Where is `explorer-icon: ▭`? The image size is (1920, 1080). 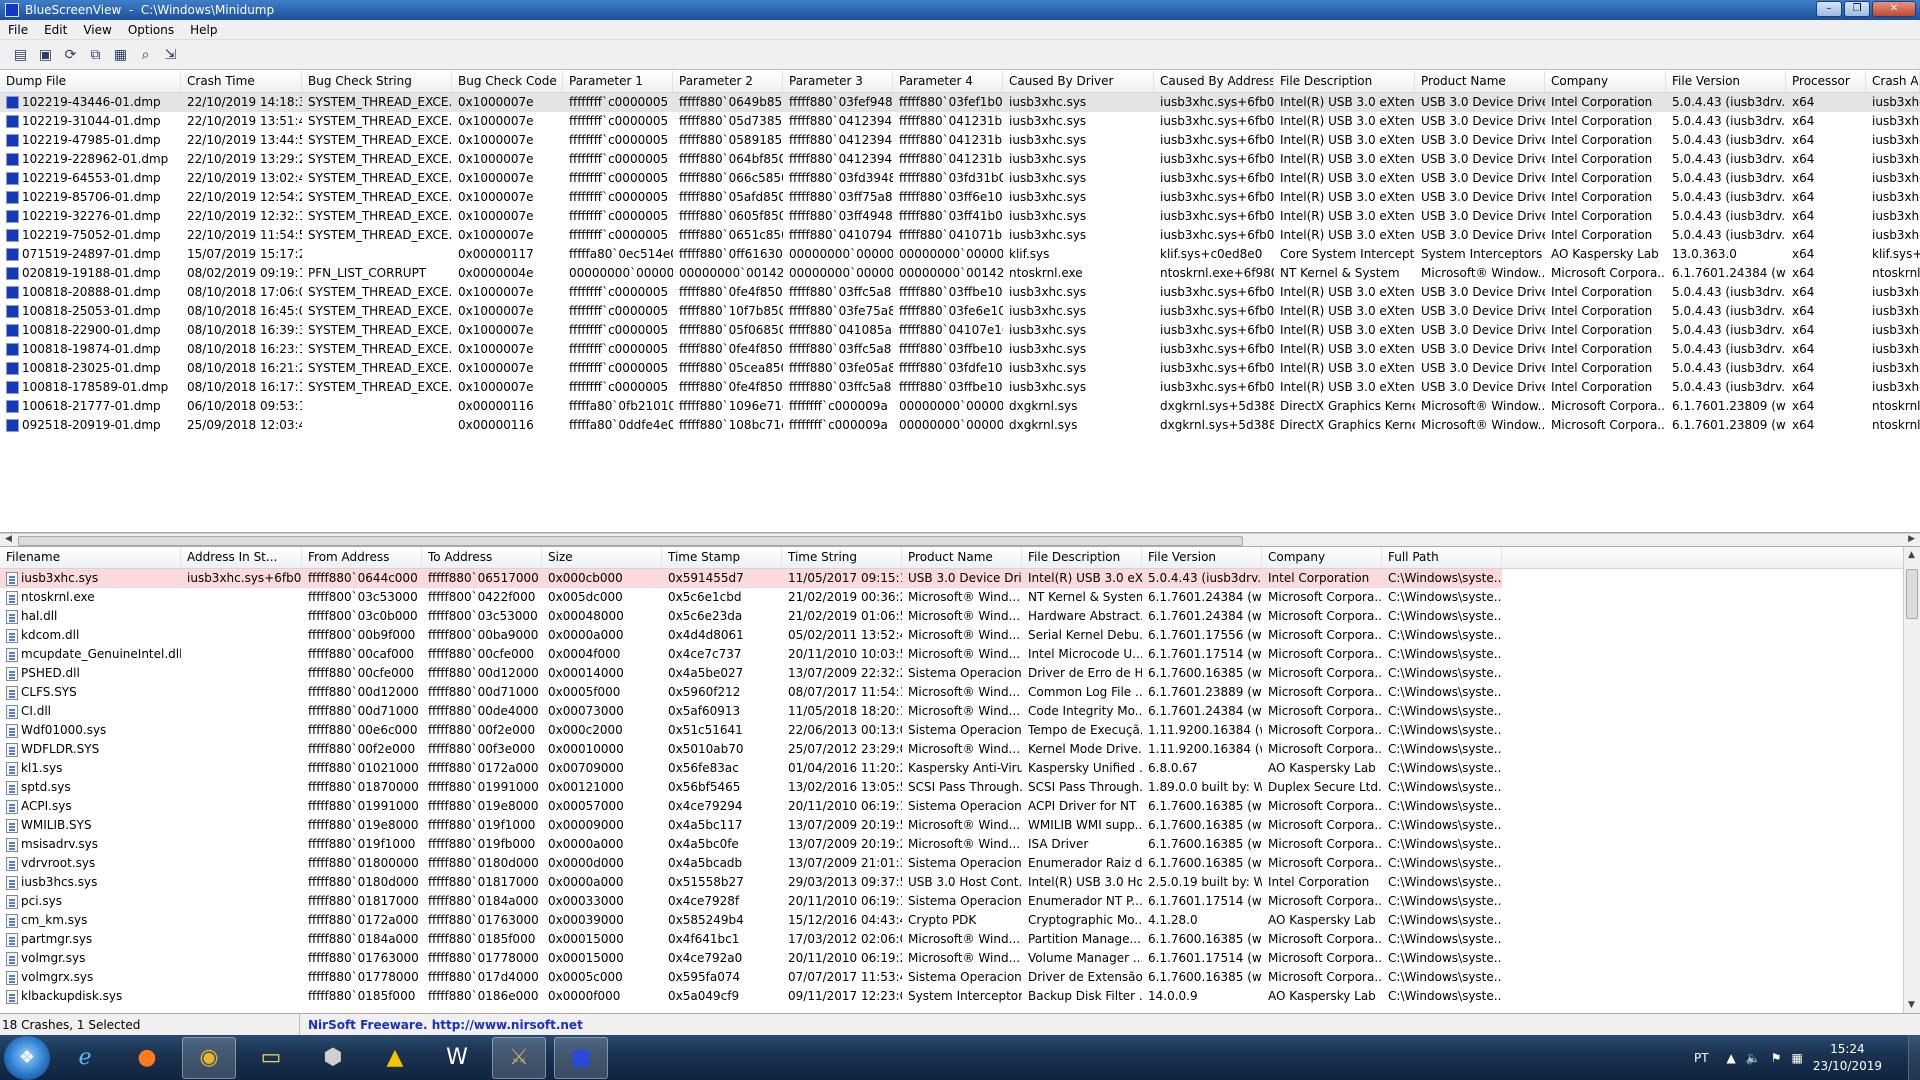 explorer-icon: ▭ is located at coordinates (271, 1058).